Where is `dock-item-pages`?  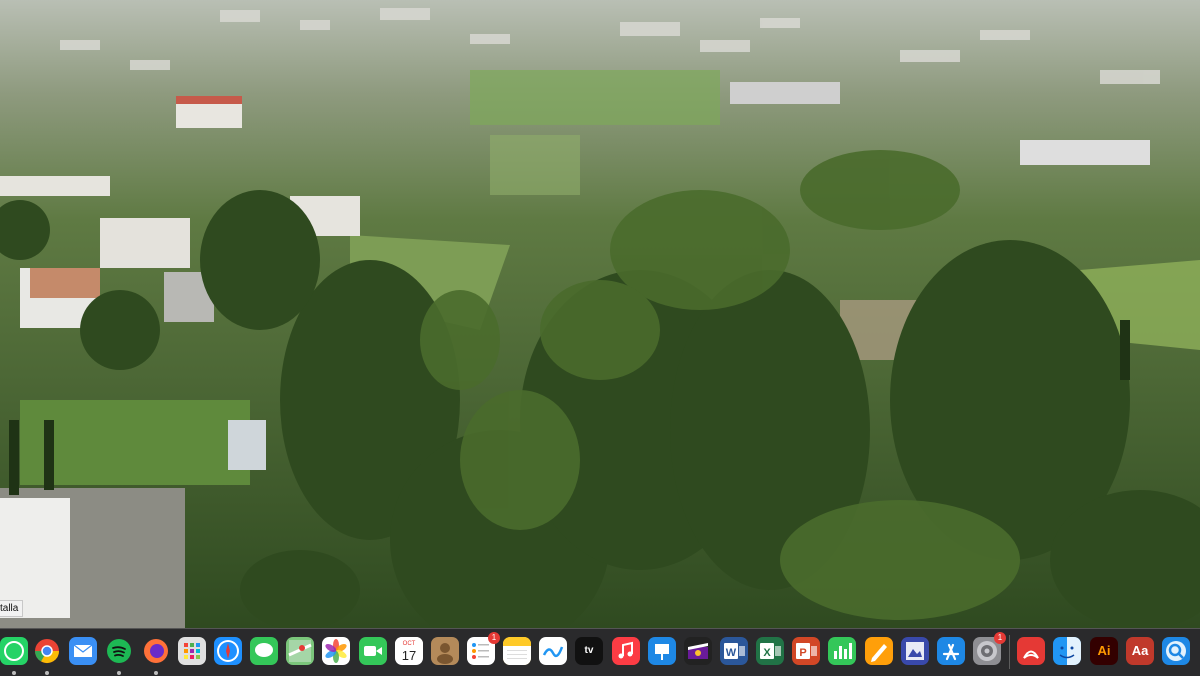
dock-item-pages is located at coordinates (879, 651).